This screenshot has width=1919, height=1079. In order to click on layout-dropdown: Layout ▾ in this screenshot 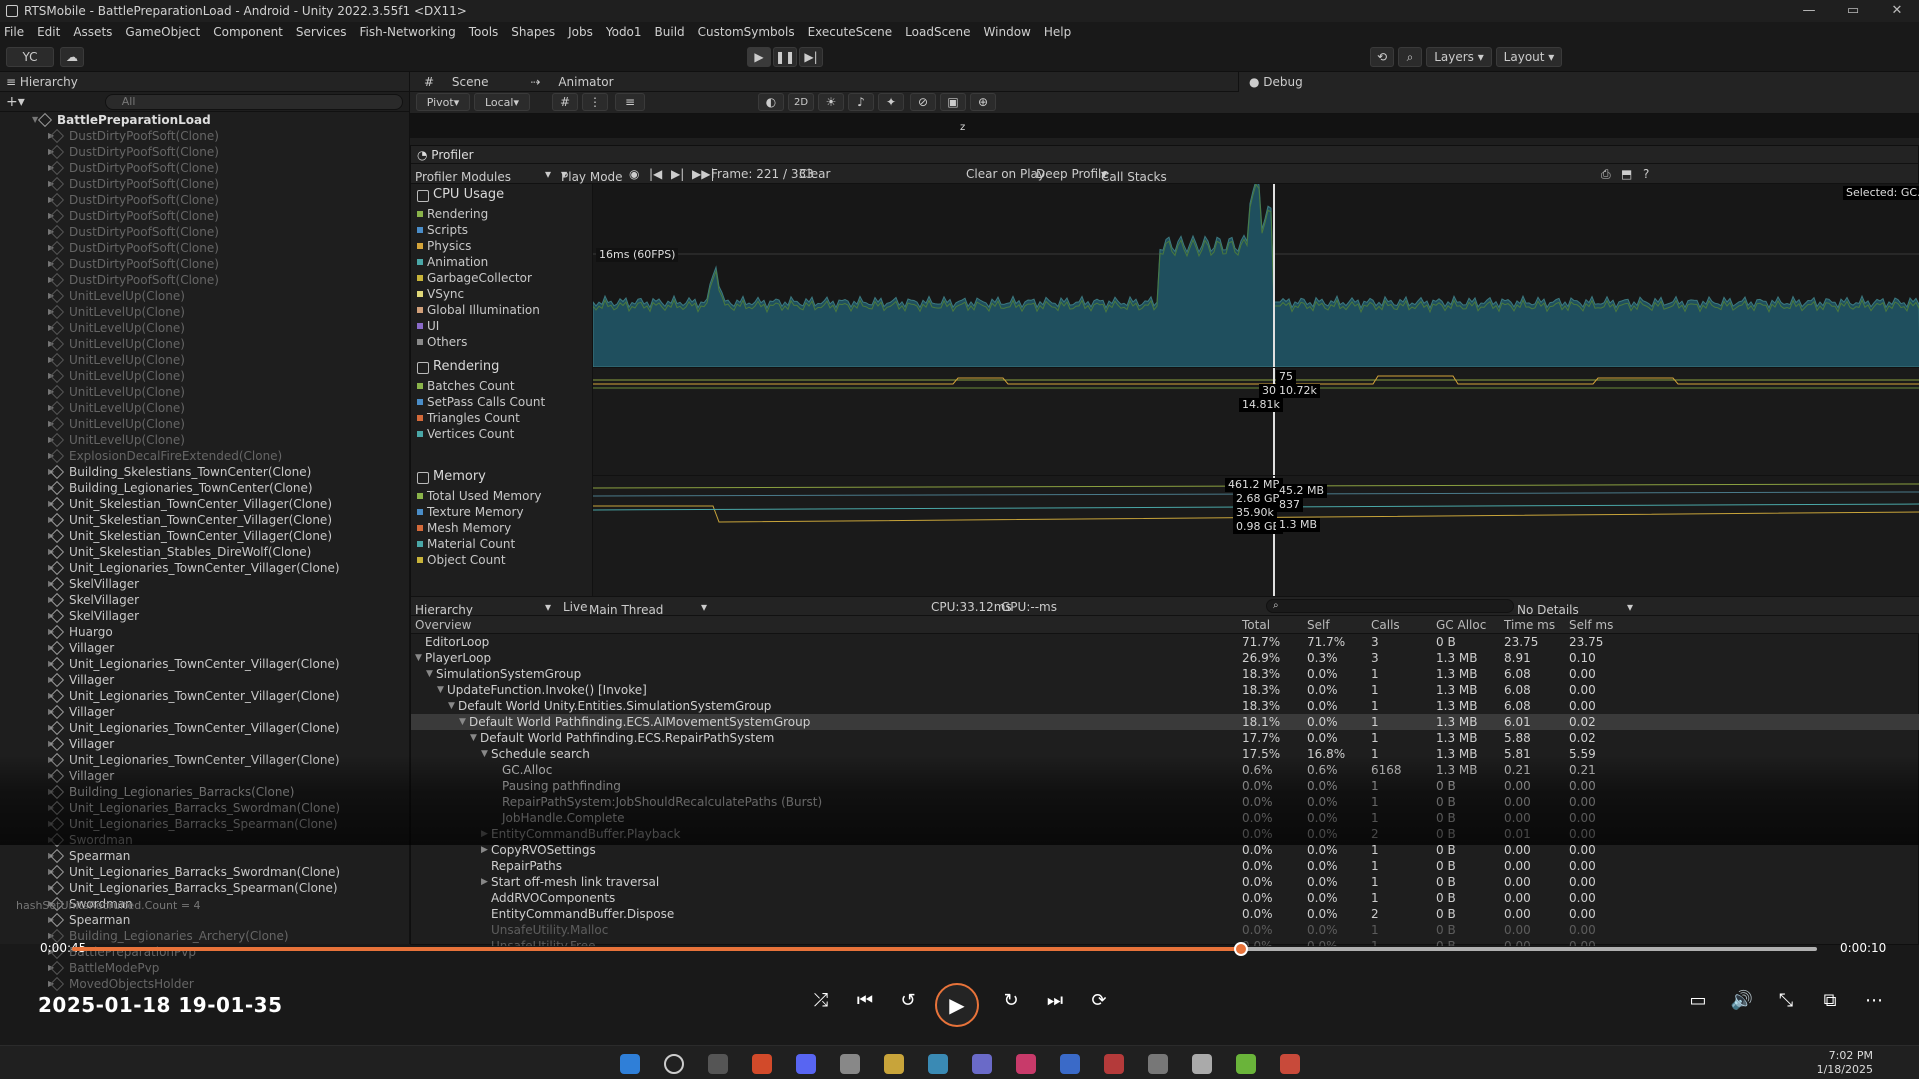, I will do `click(1529, 57)`.